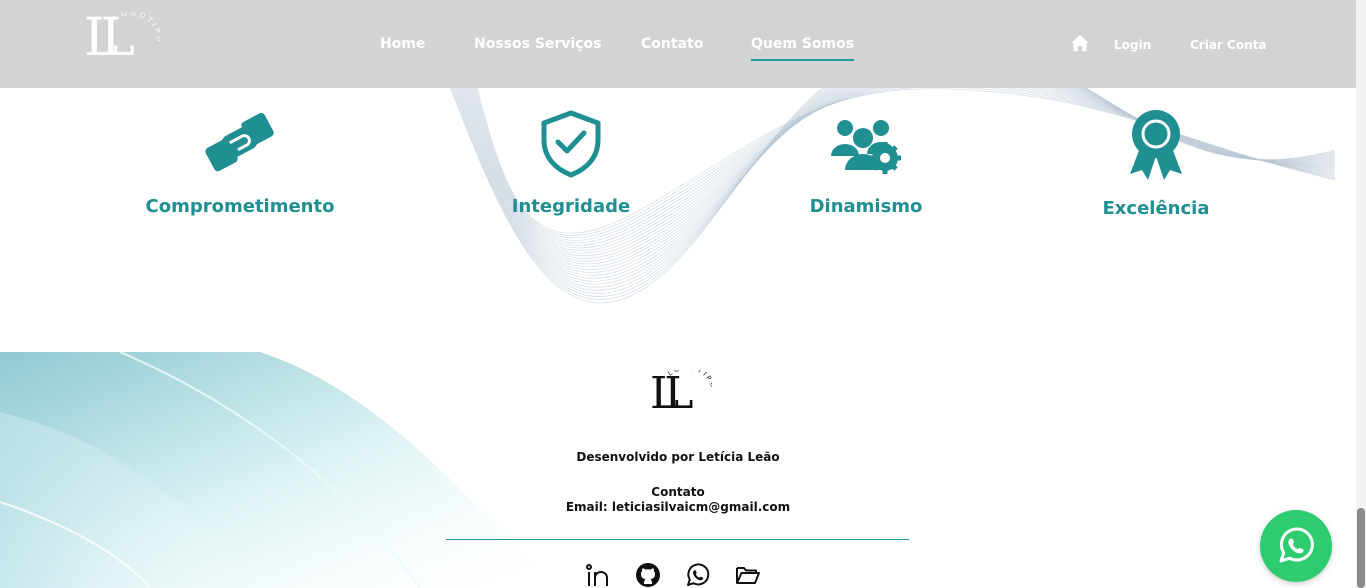 The height and width of the screenshot is (588, 1366). What do you see at coordinates (1361, 548) in the screenshot?
I see `page-scrollbar-thumb` at bounding box center [1361, 548].